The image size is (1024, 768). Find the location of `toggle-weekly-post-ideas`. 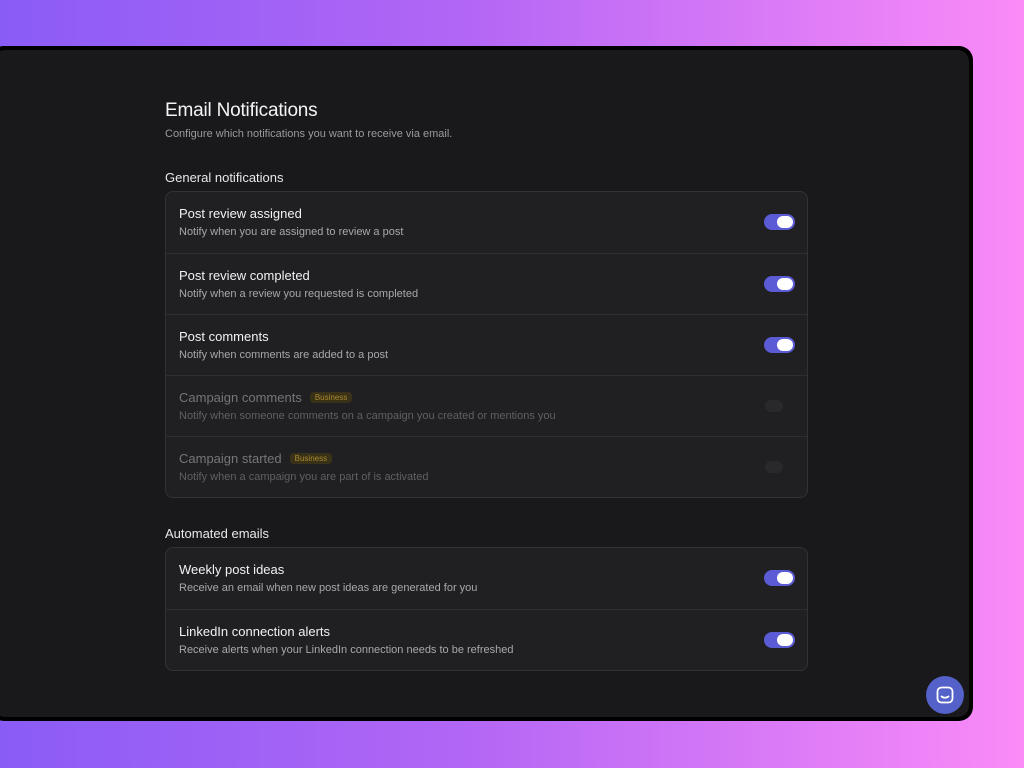

toggle-weekly-post-ideas is located at coordinates (779, 578).